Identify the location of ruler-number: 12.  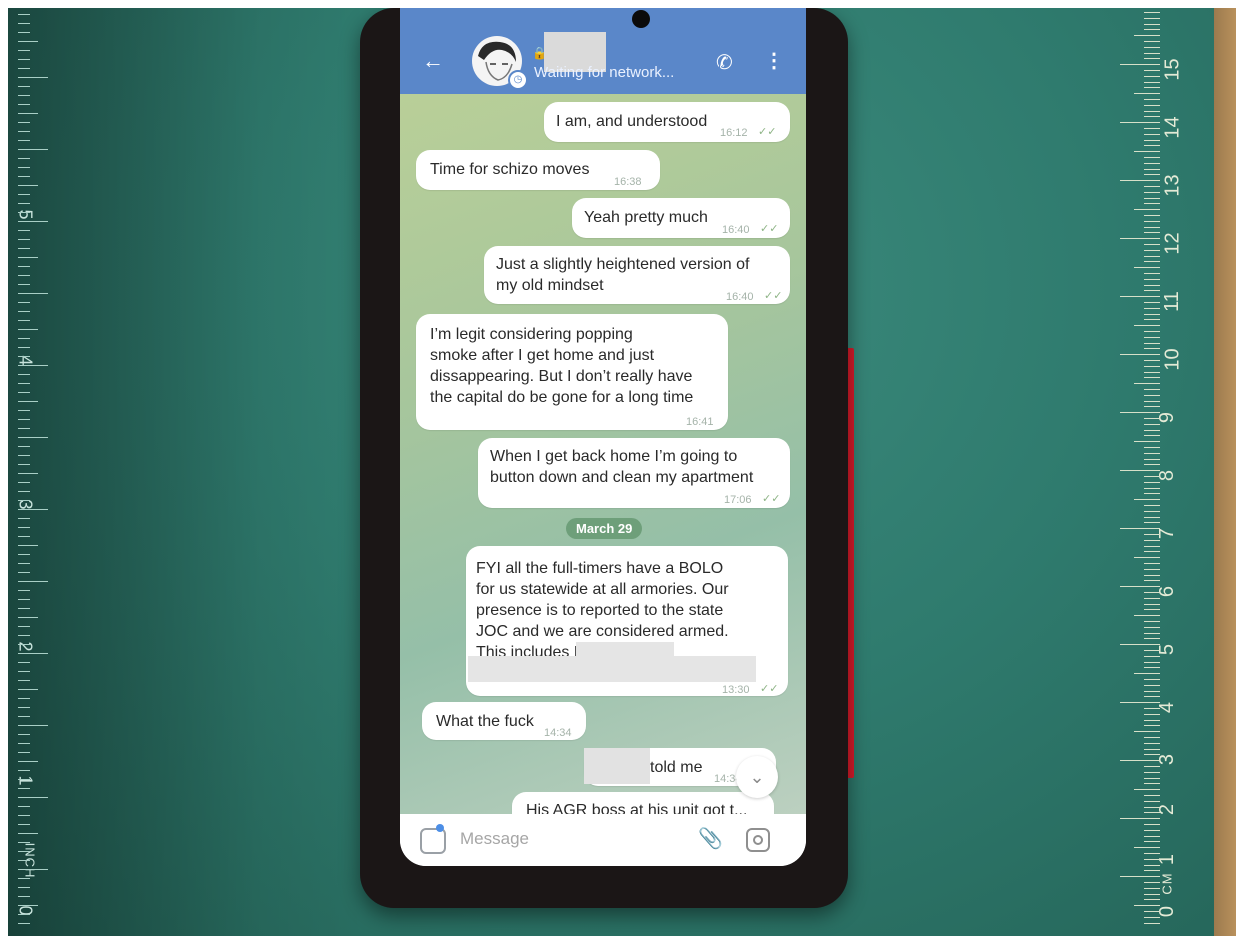
(1172, 243).